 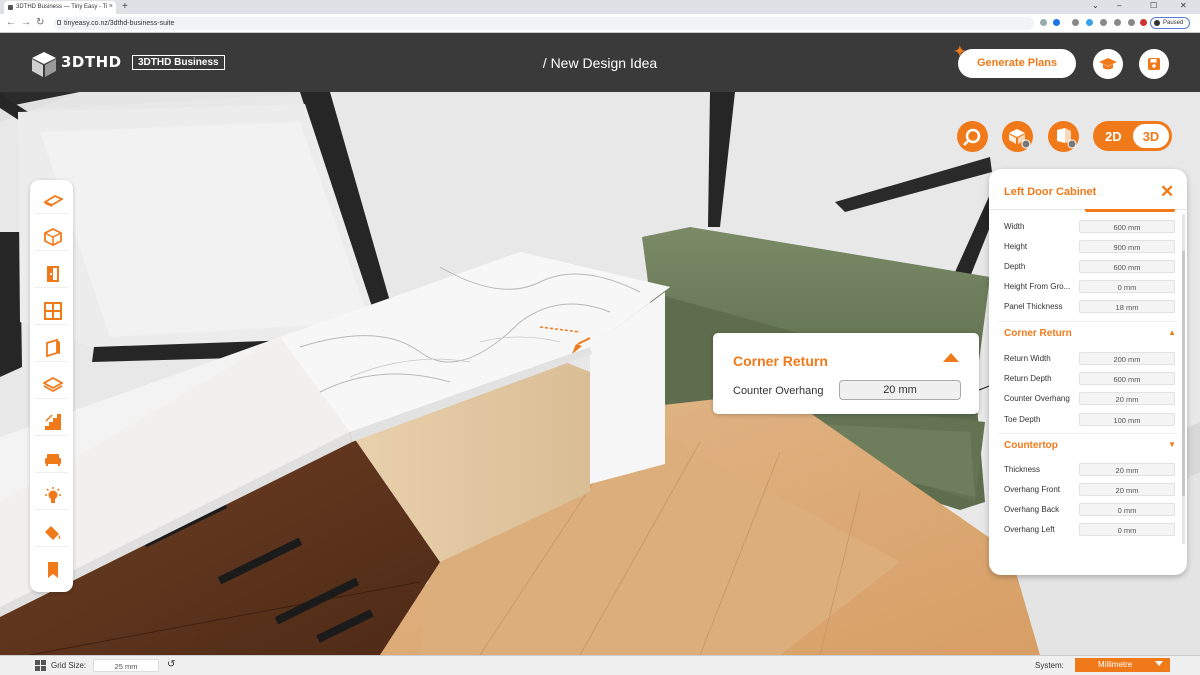 What do you see at coordinates (51, 310) in the screenshot?
I see `tool-windows` at bounding box center [51, 310].